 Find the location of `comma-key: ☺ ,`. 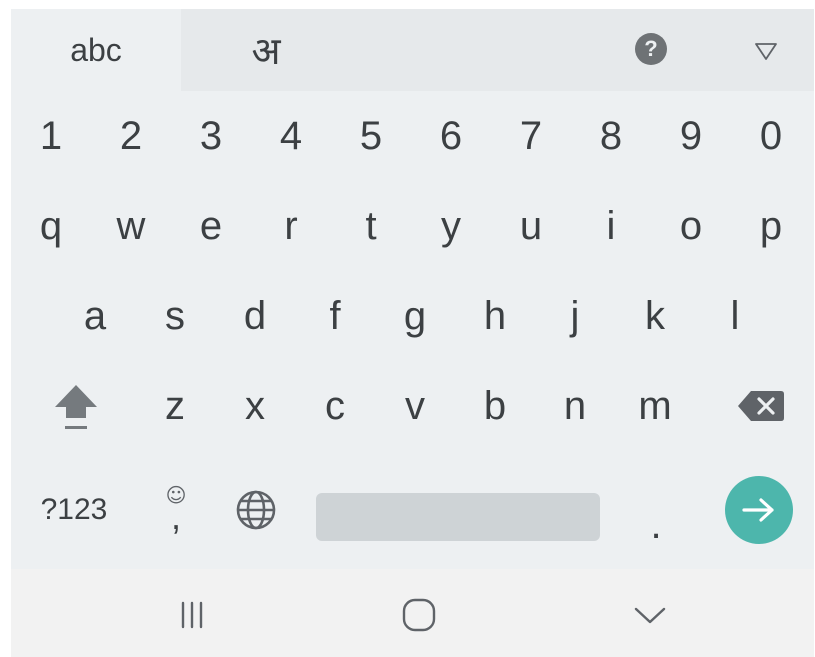

comma-key: ☺ , is located at coordinates (176, 510).